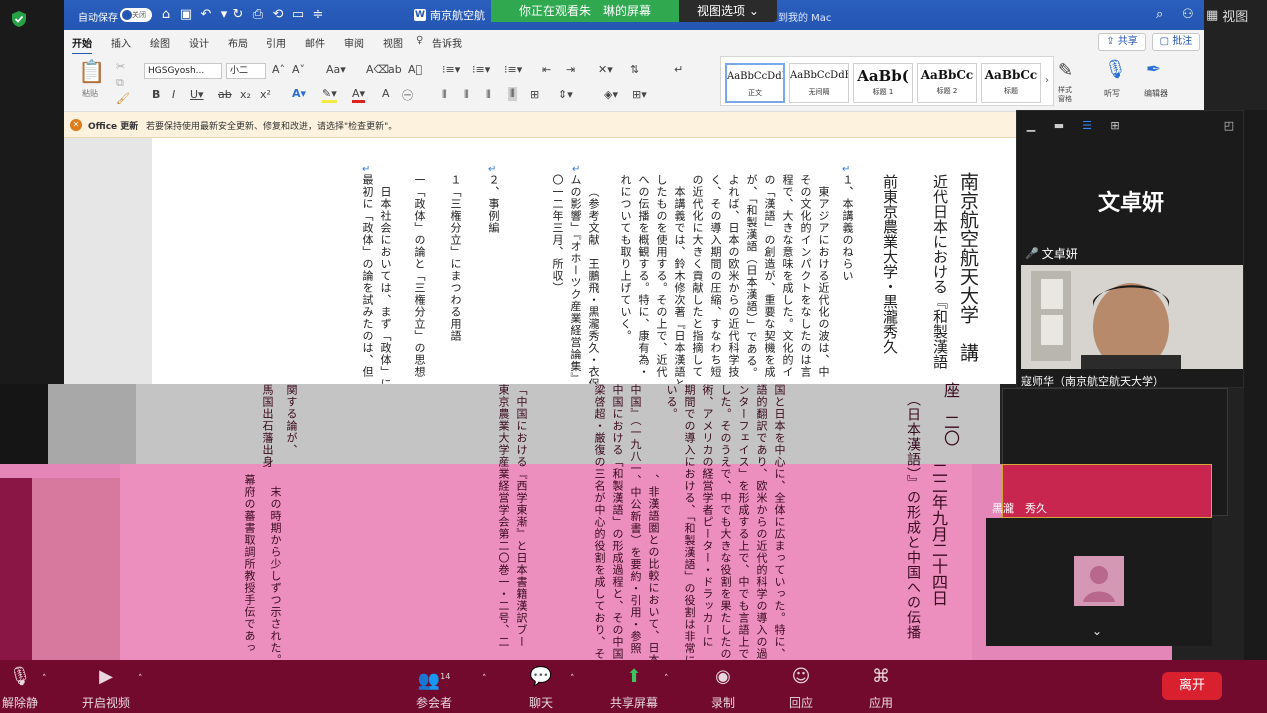 This screenshot has width=1267, height=713. I want to click on tab-review: 审阅, so click(354, 42).